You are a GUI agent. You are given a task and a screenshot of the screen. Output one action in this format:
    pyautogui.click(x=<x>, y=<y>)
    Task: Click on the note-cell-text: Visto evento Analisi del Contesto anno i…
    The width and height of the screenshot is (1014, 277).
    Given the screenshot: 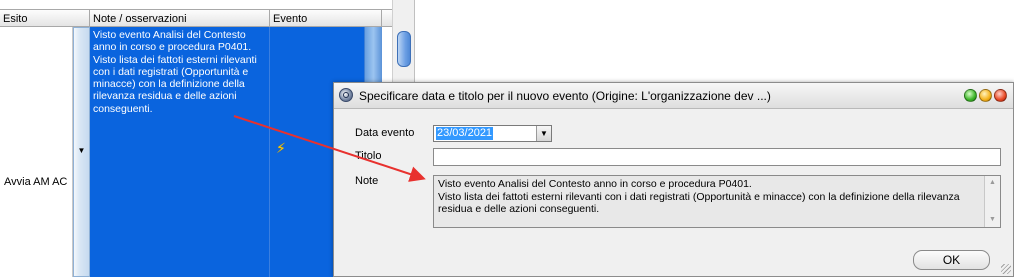 What is the action you would take?
    pyautogui.click(x=175, y=72)
    